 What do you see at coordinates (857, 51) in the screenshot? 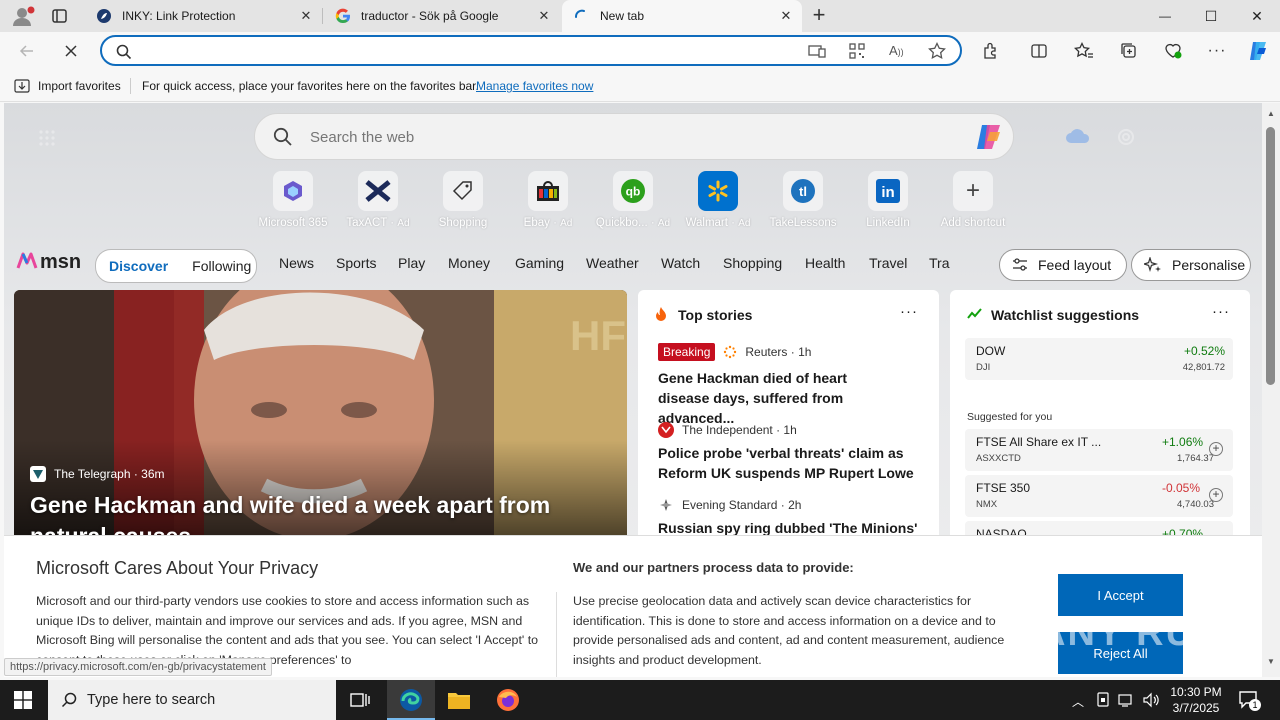
I see `qr-code-icon` at bounding box center [857, 51].